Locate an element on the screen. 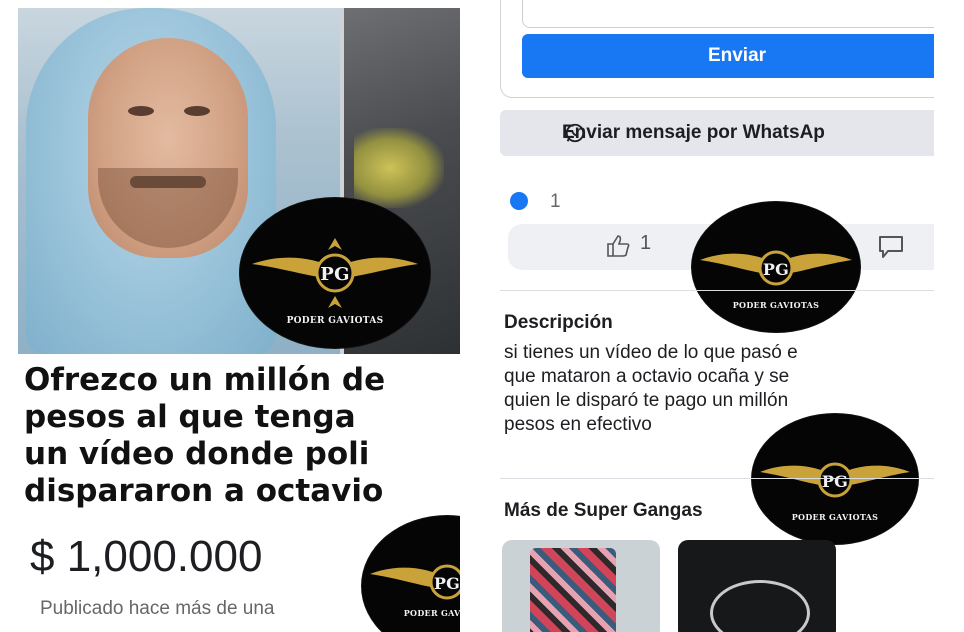  thumbs-up-icon is located at coordinates (618, 246).